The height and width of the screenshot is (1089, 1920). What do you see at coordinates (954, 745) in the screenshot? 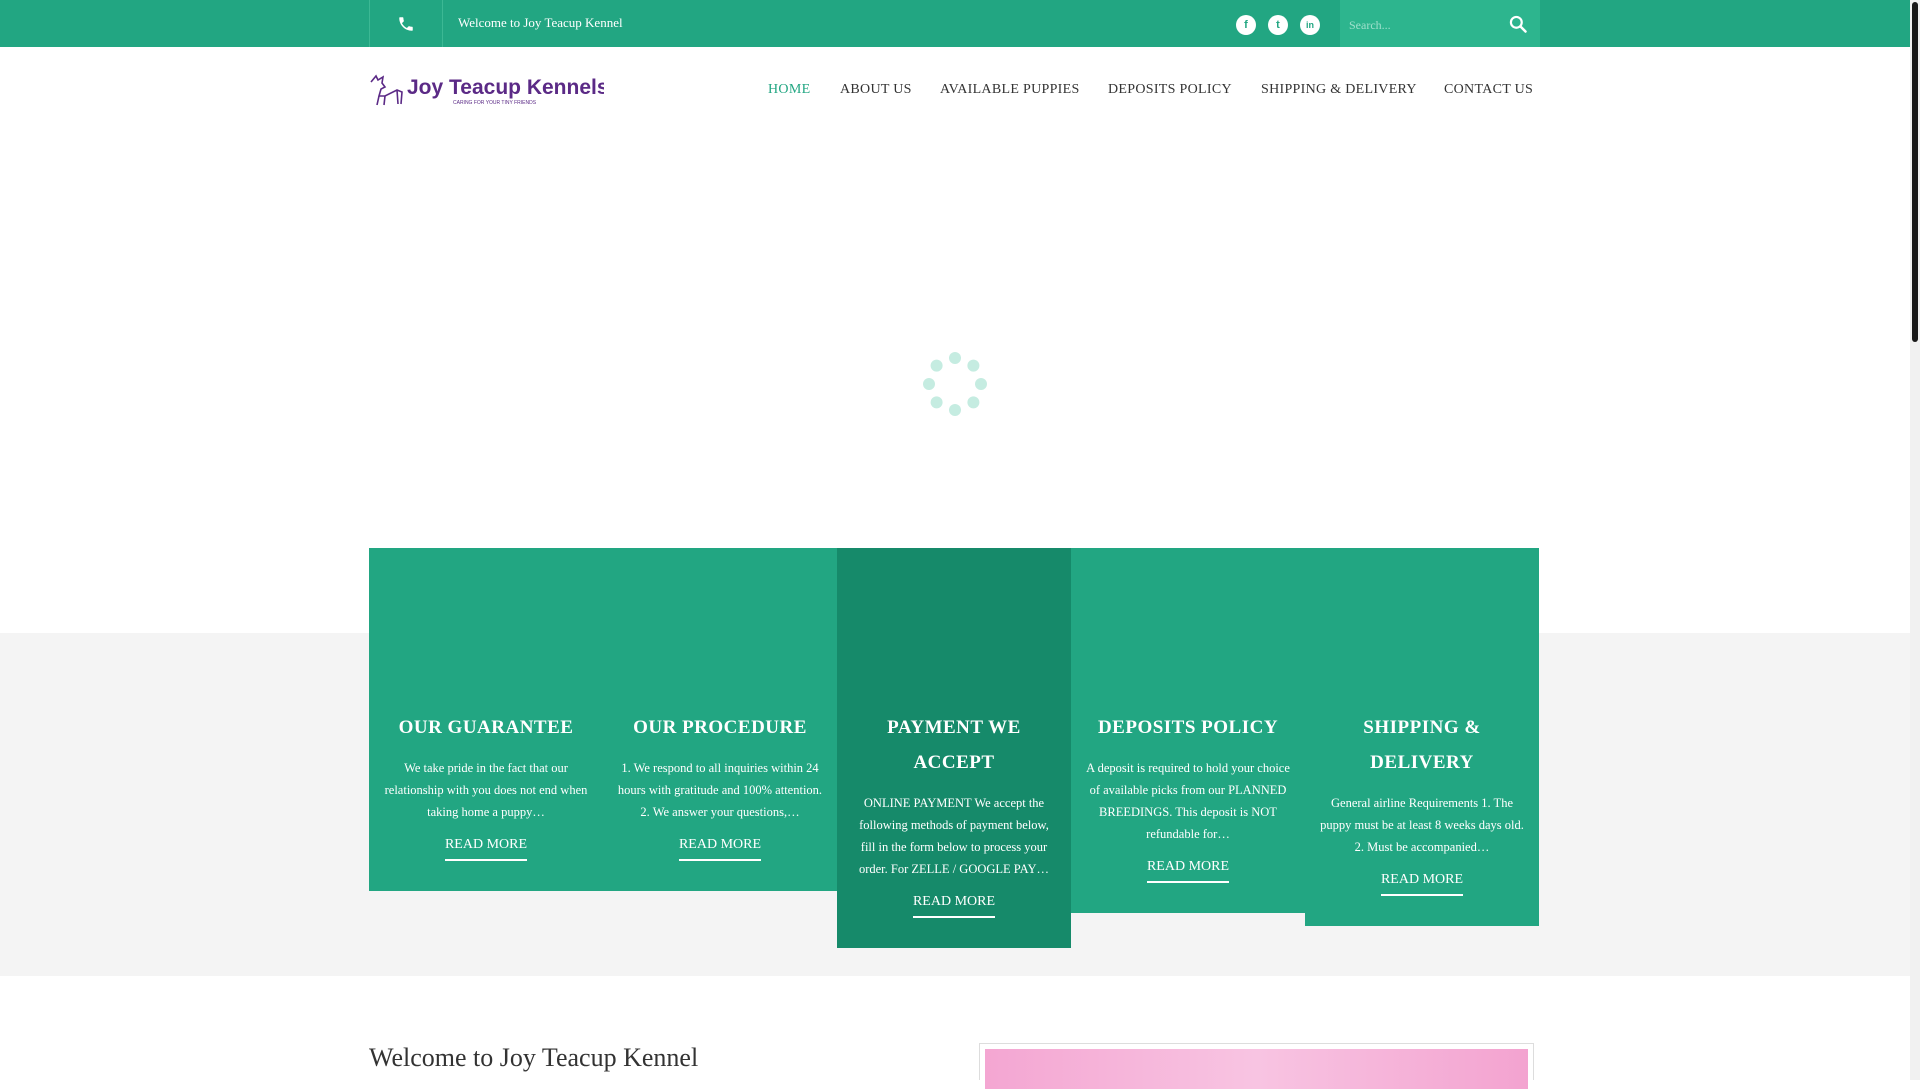
I see `card-title: PAYMENT WE ACCEPT` at bounding box center [954, 745].